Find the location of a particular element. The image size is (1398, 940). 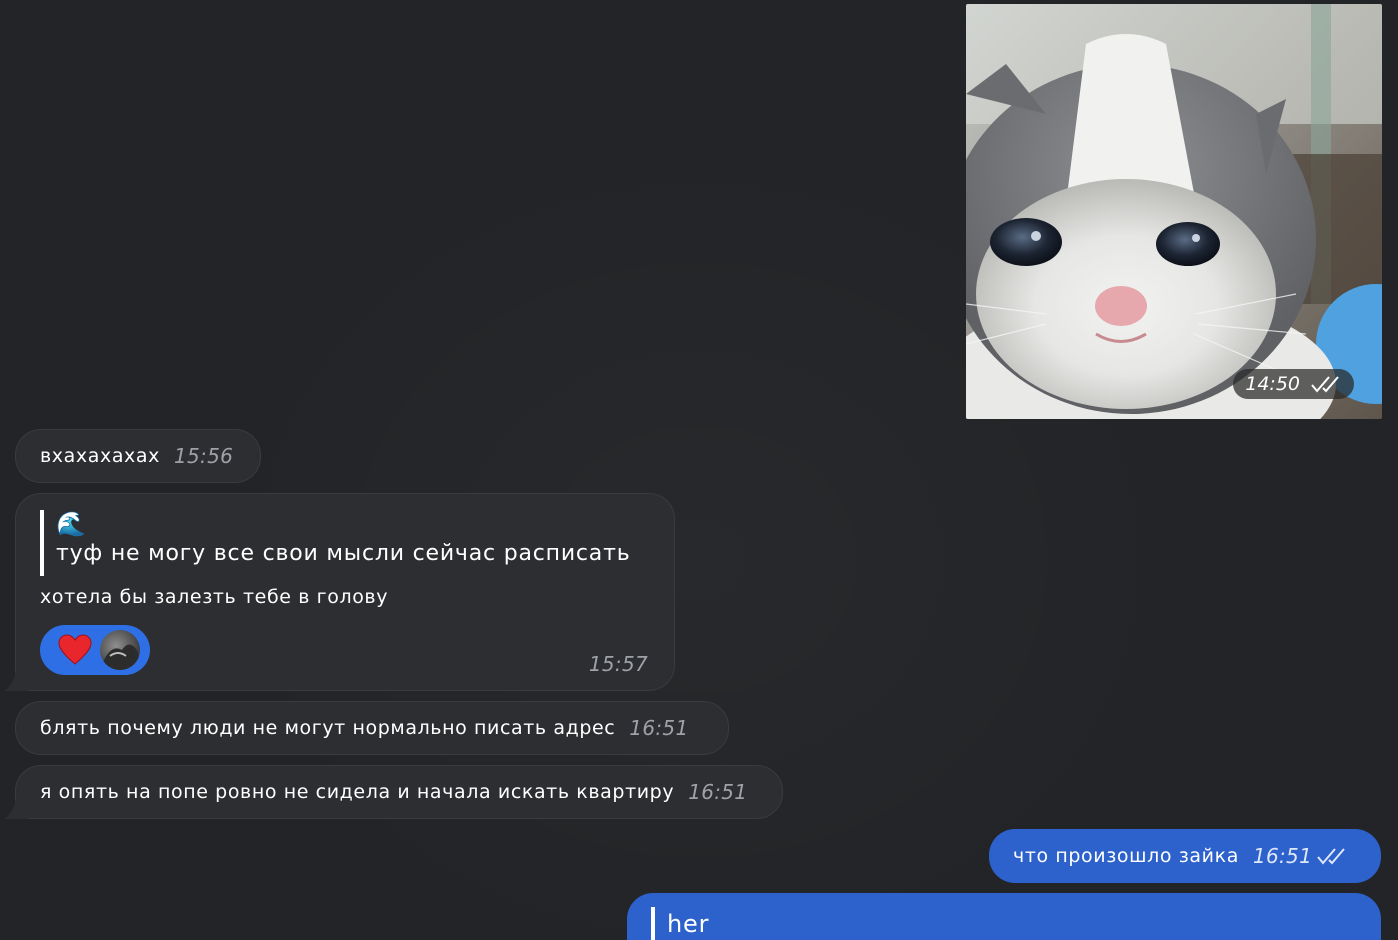

quoted-message: her is located at coordinates (680, 923).